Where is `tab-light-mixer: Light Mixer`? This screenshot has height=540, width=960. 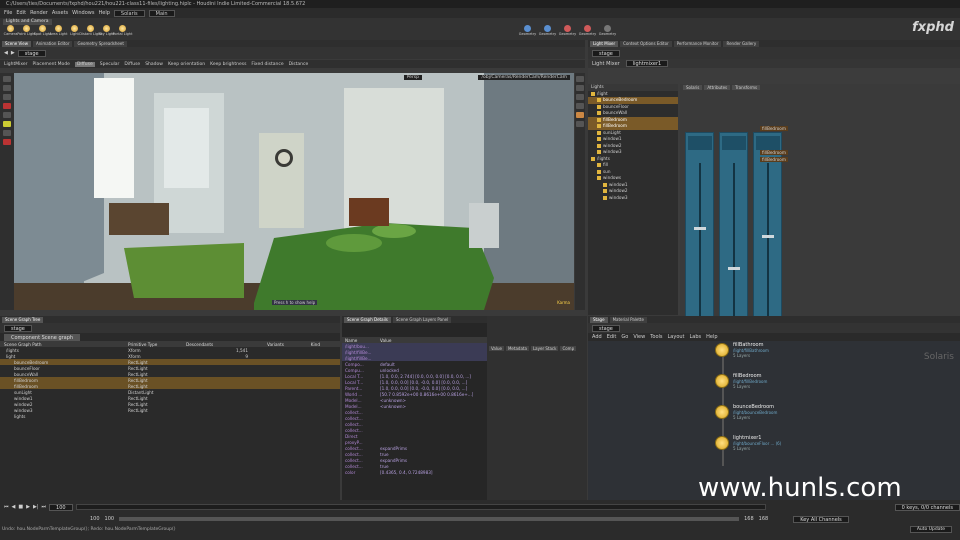 tab-light-mixer: Light Mixer is located at coordinates (604, 43).